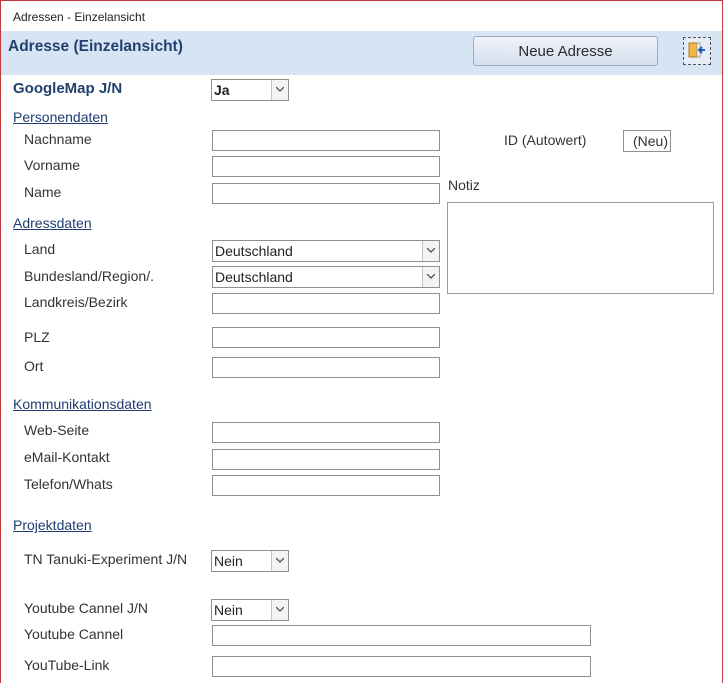  I want to click on yt-link-label: YouTube-Link, so click(67, 665).